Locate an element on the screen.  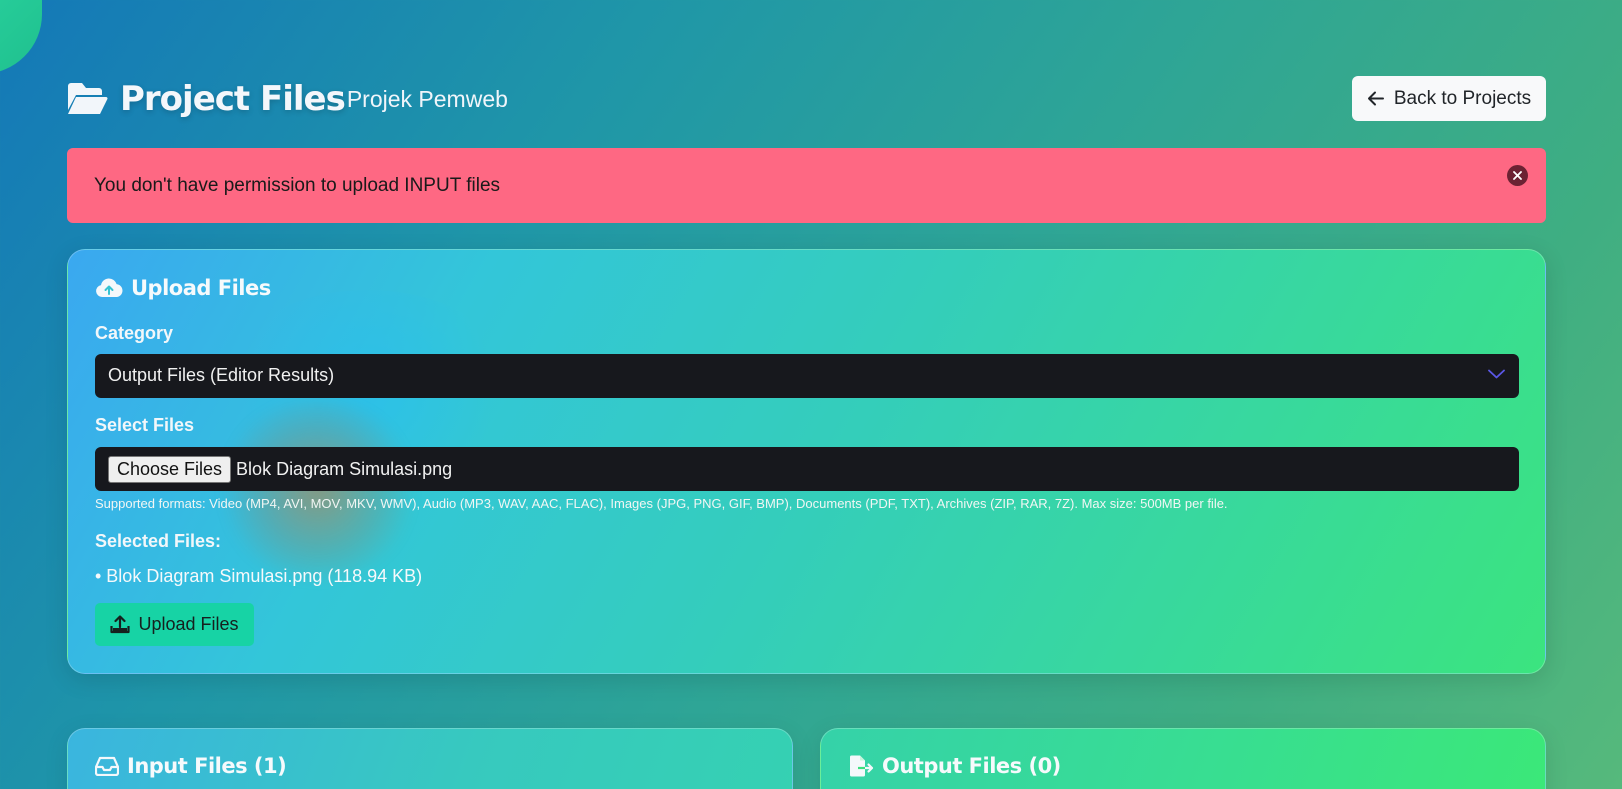
category-select: Output Files (Editor Results) is located at coordinates (807, 376).